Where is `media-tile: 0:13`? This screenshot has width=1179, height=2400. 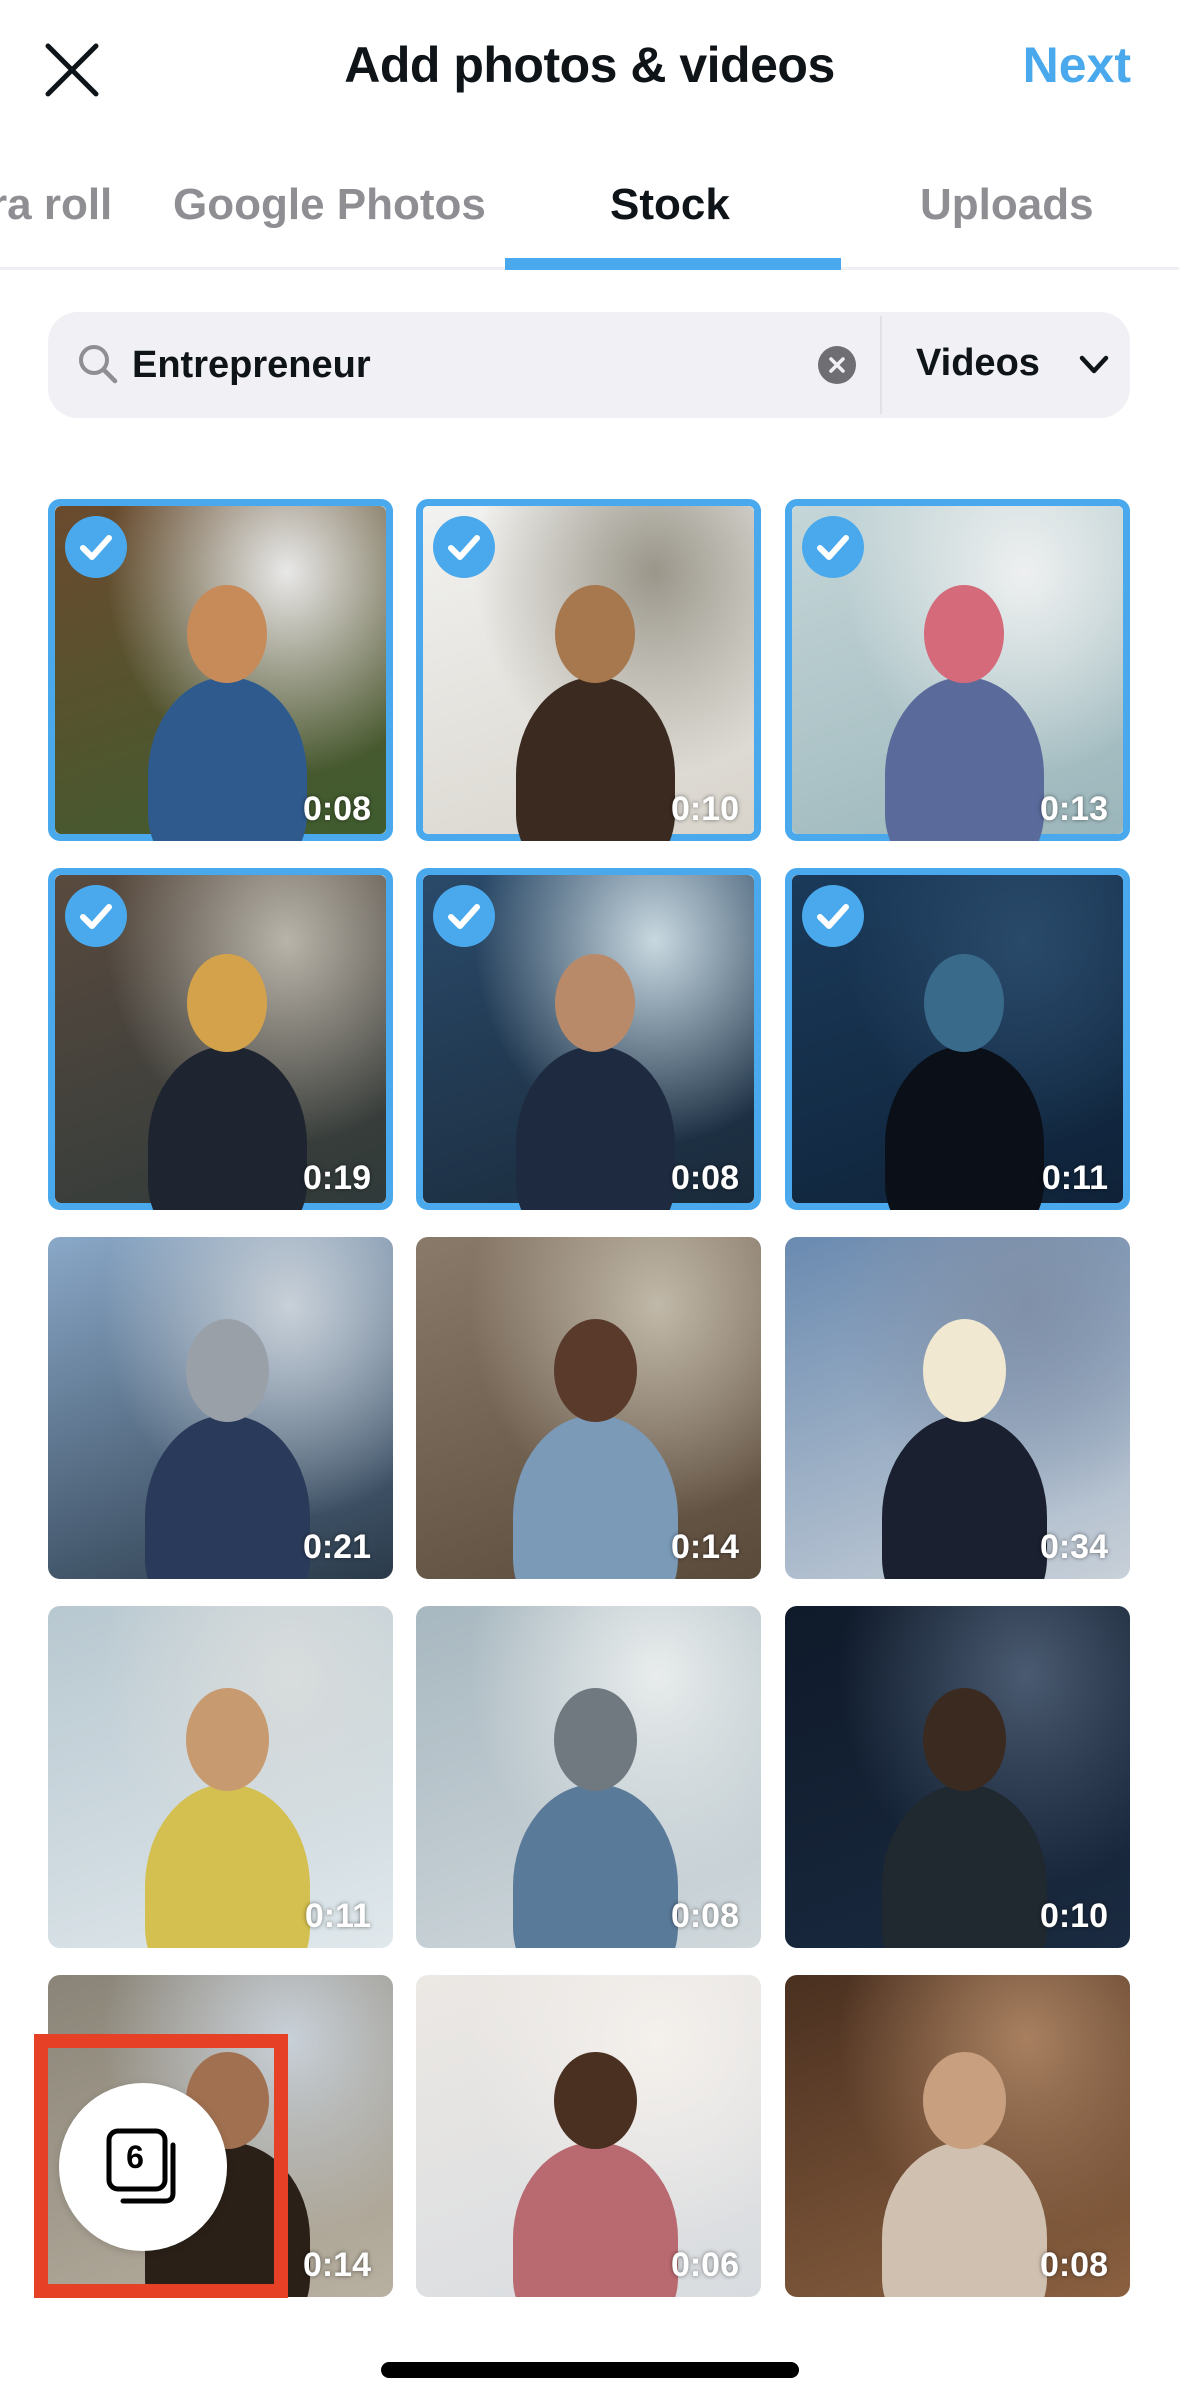
media-tile: 0:13 is located at coordinates (957, 670).